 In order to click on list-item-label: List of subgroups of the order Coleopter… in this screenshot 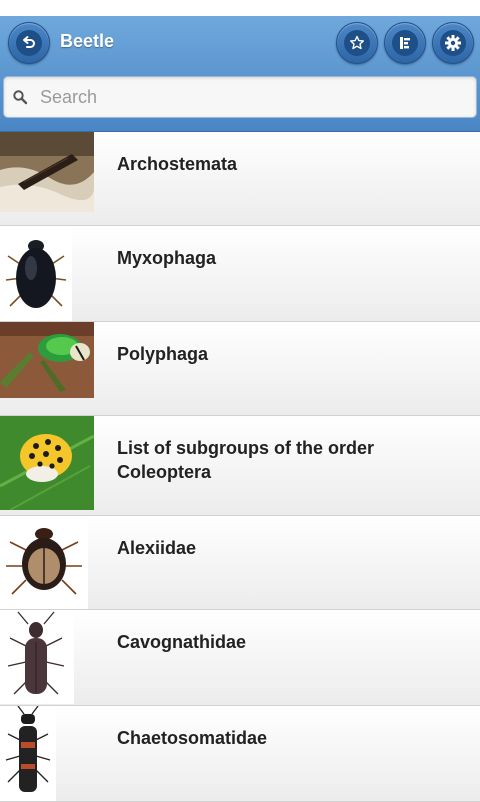, I will do `click(245, 460)`.